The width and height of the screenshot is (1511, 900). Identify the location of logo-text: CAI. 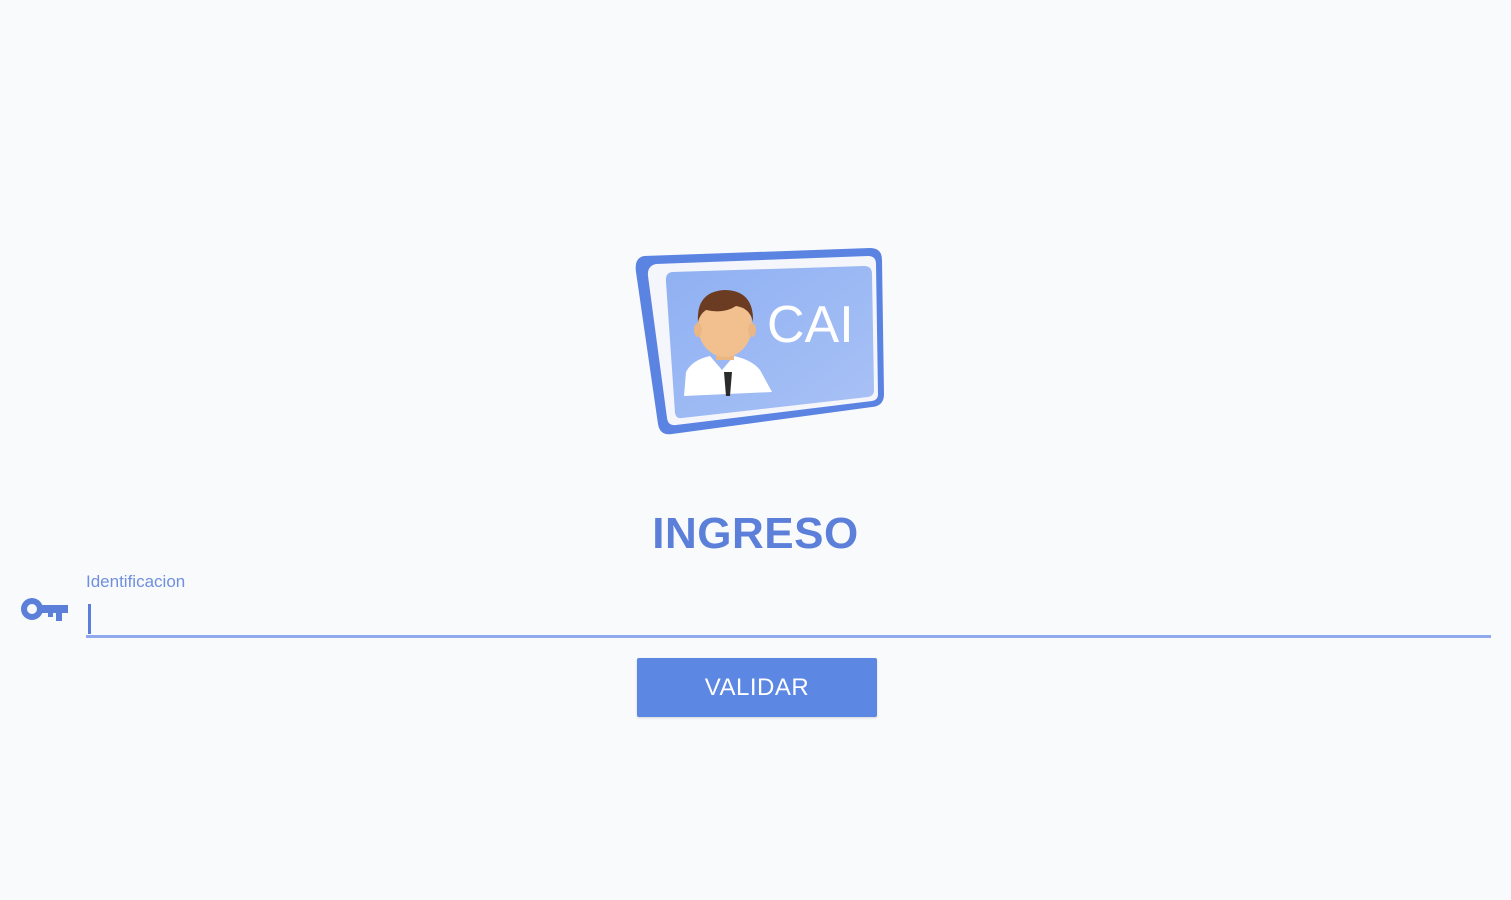
(810, 325).